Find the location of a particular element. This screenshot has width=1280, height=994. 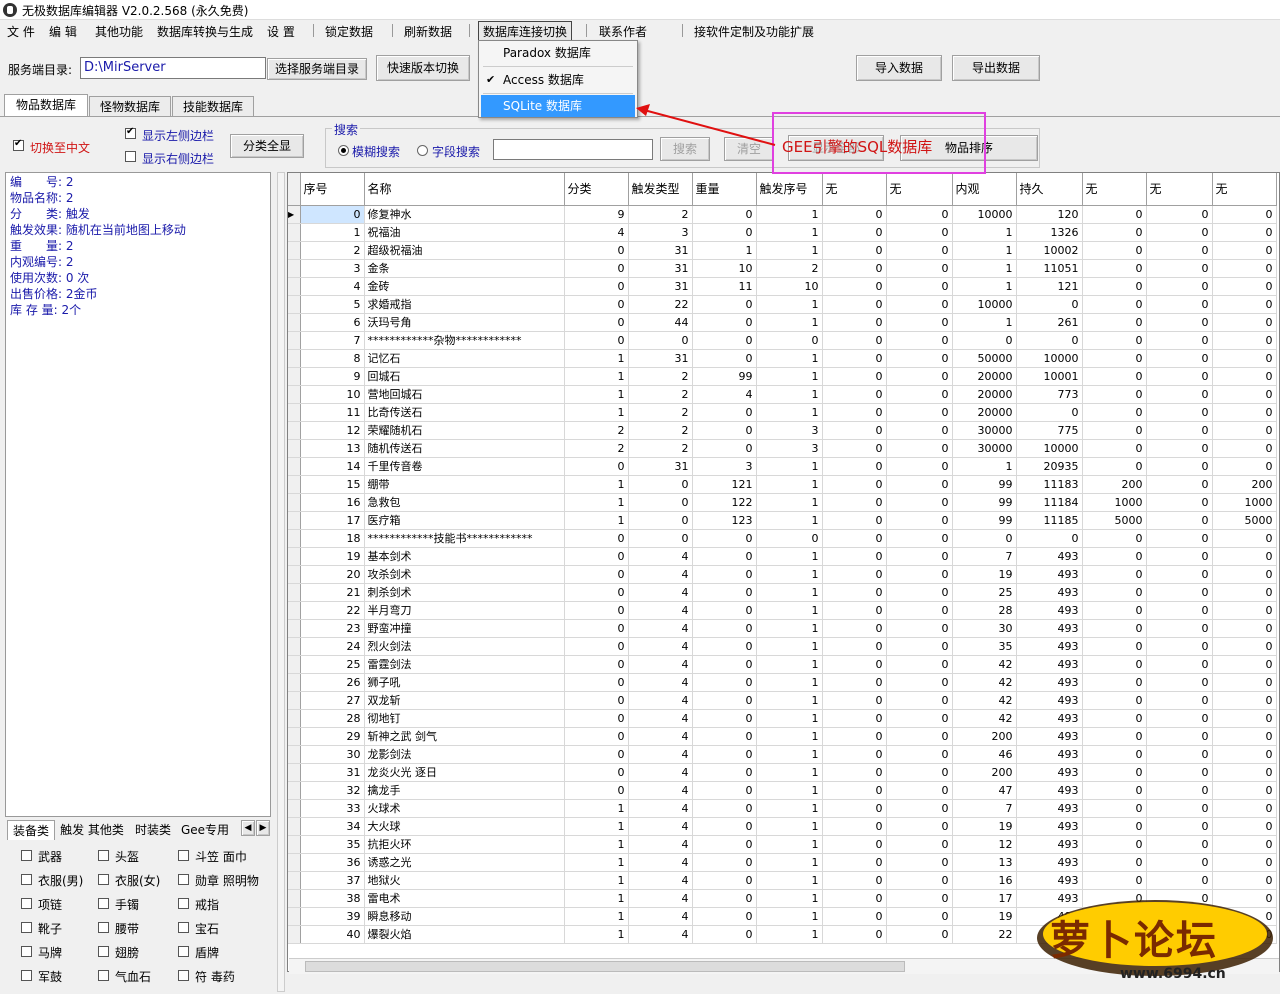

table-cell: 修复神水 is located at coordinates (464, 214).